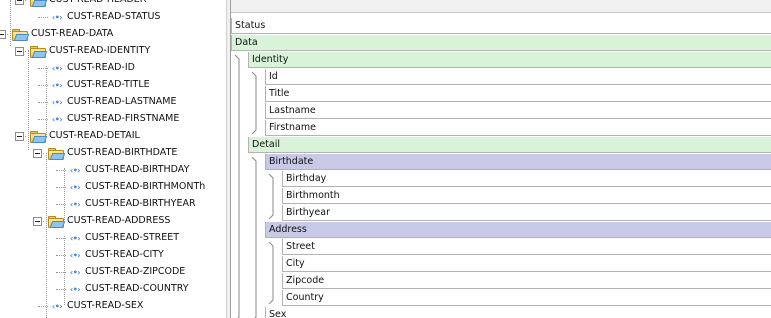 The height and width of the screenshot is (318, 771). I want to click on grid-row-street: Street, so click(526, 247).